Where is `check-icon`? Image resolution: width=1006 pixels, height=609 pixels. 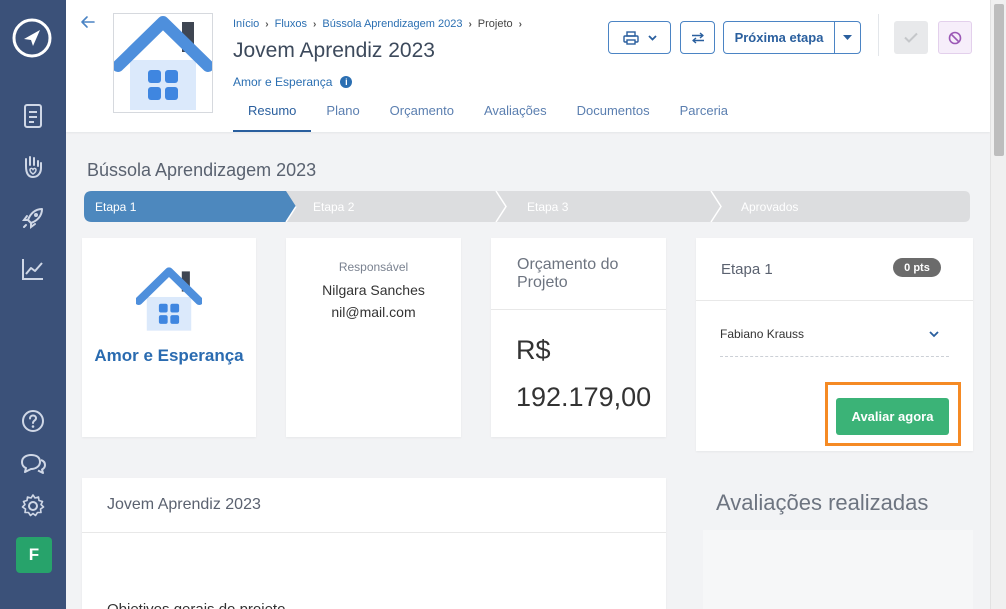
check-icon is located at coordinates (911, 37).